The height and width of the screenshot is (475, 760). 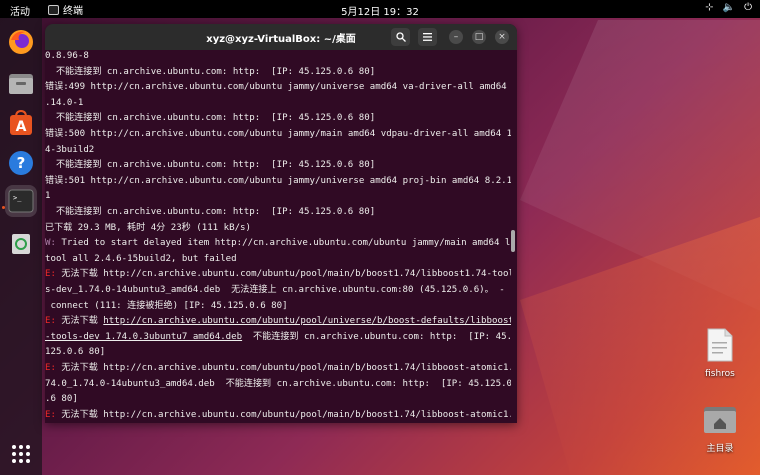 What do you see at coordinates (73, 11) in the screenshot?
I see `app-menu-label: 终端` at bounding box center [73, 11].